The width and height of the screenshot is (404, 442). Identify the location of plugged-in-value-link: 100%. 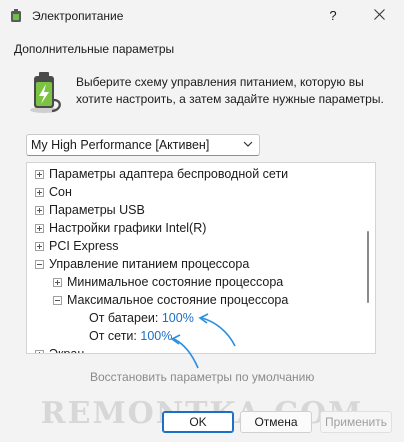
(156, 336).